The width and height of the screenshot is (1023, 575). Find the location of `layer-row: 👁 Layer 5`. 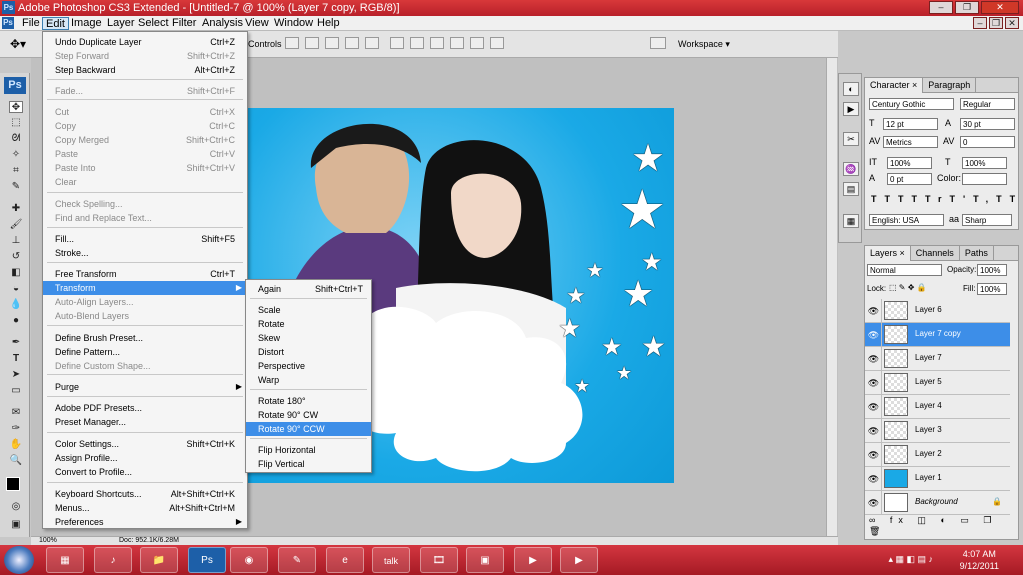

layer-row: 👁 Layer 5 is located at coordinates (937, 383).